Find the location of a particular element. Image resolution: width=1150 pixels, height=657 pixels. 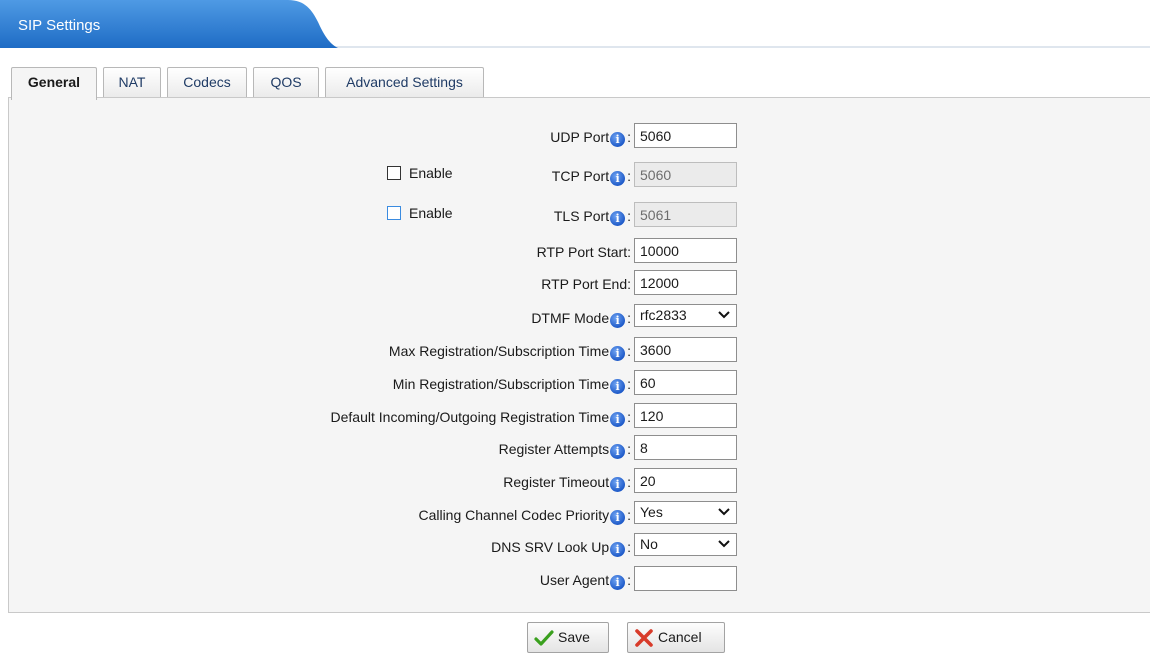

reg-attempts-label: Register Attempts i: is located at coordinates (564, 450).